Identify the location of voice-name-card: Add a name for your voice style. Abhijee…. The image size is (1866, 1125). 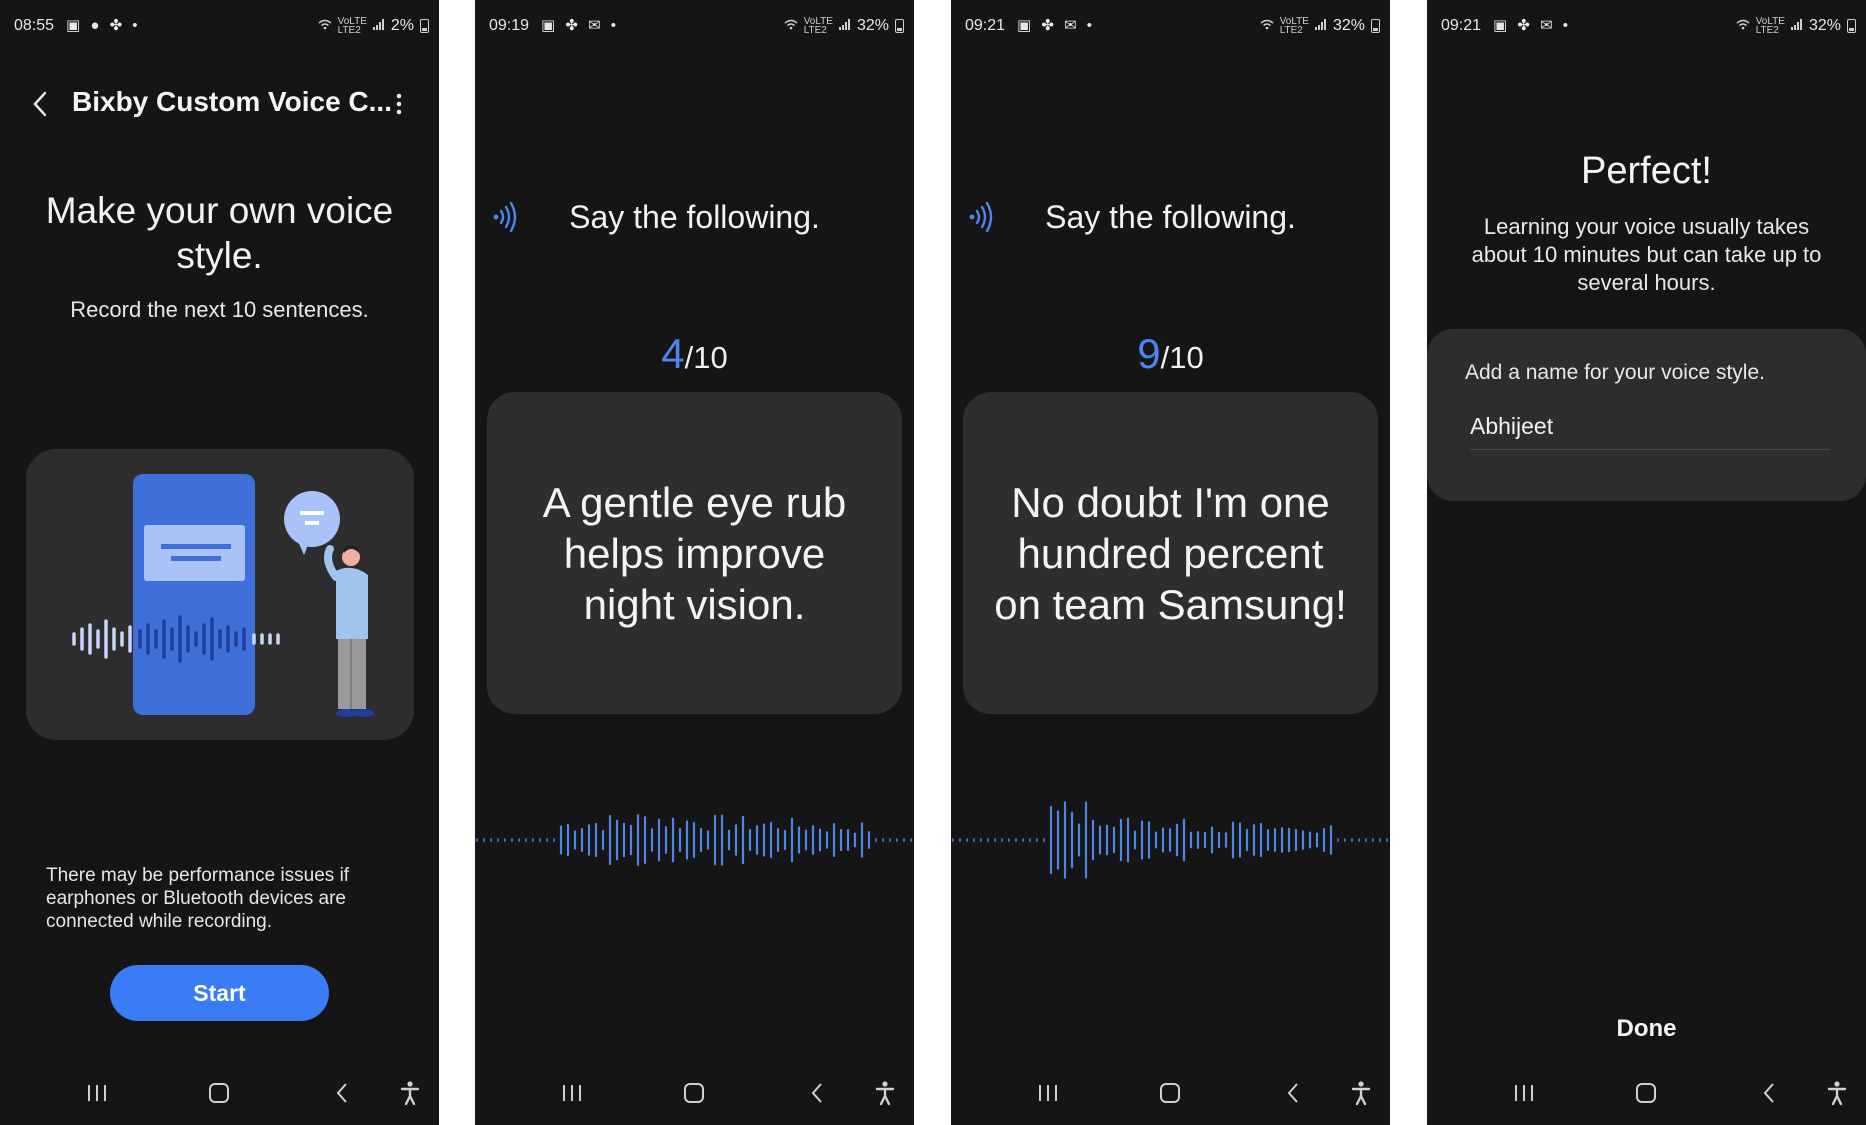
(1646, 415).